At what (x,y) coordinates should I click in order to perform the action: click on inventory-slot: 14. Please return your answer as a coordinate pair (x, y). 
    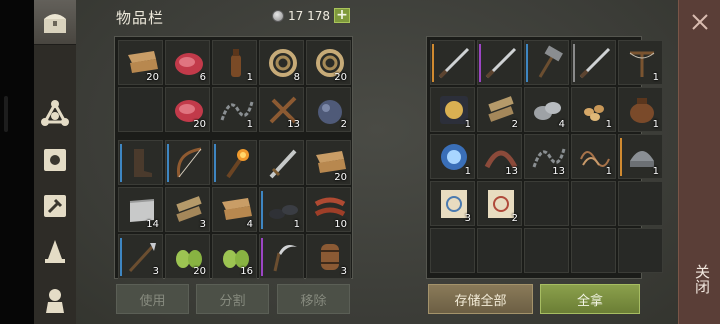
    Looking at the image, I should click on (140, 209).